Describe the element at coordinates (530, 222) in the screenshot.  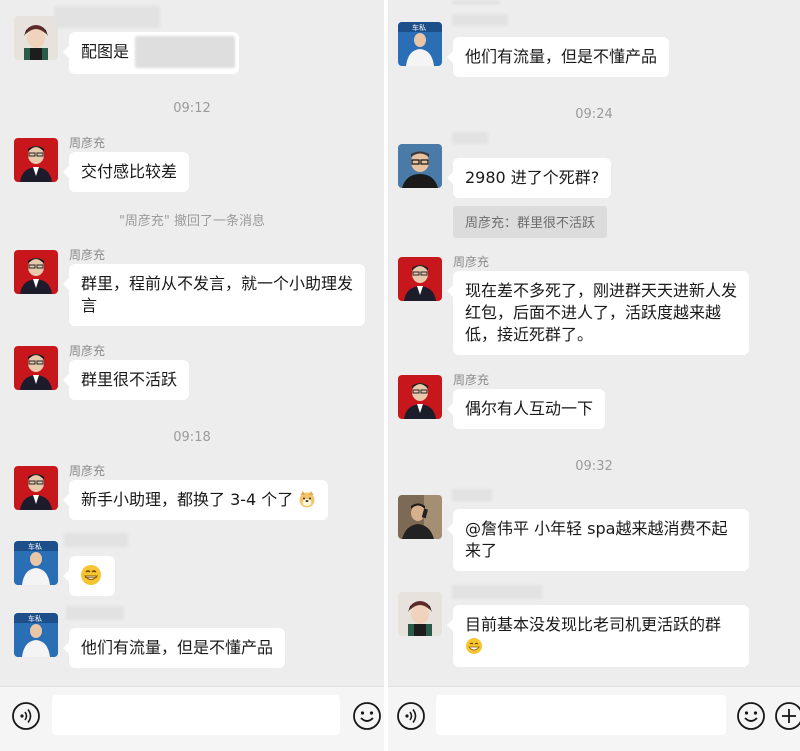
I see `quoted-message: 周彦充：群里很不活跃` at that location.